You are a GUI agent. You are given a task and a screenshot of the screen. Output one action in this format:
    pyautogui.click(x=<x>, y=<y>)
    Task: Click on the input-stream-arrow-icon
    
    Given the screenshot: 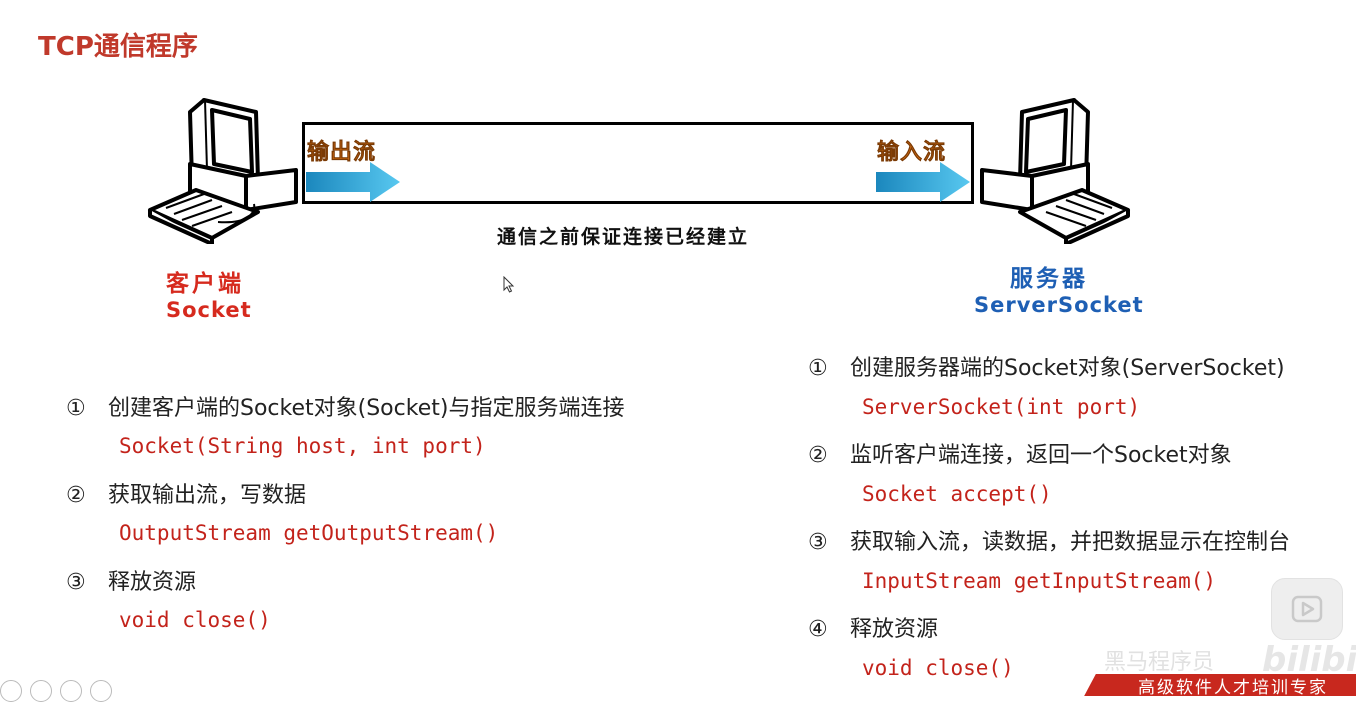 What is the action you would take?
    pyautogui.click(x=923, y=182)
    